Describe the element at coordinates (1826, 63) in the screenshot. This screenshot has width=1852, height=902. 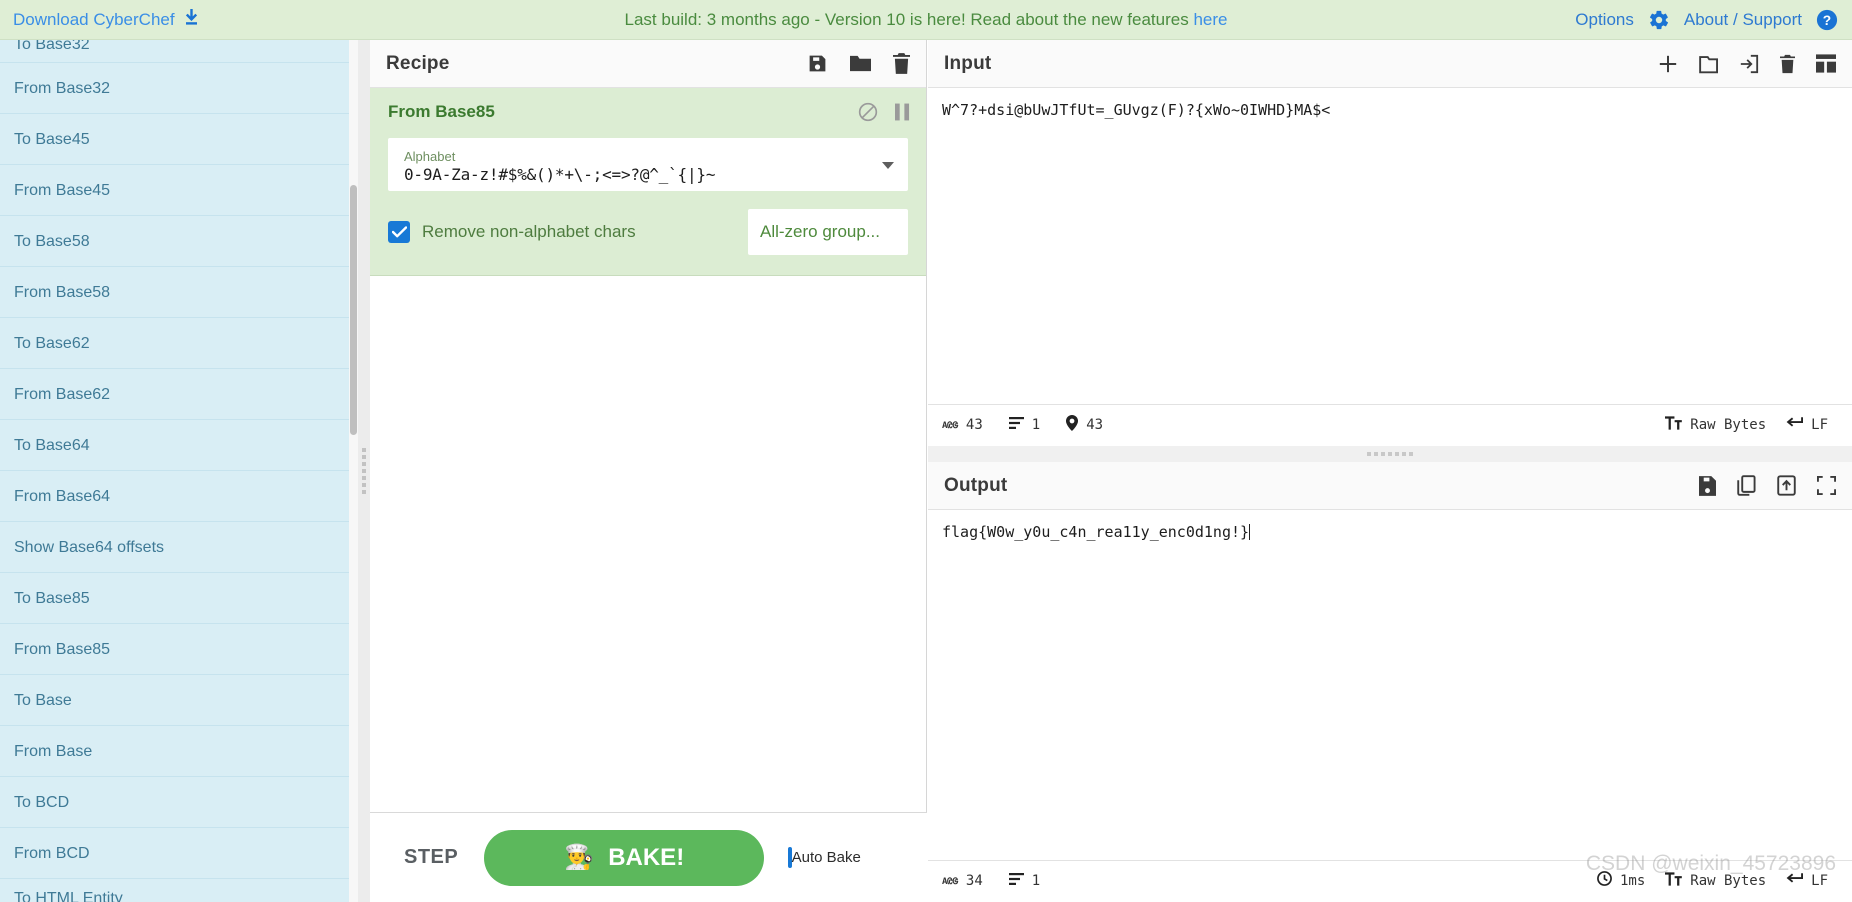
I see `tabs-layout-icon` at that location.